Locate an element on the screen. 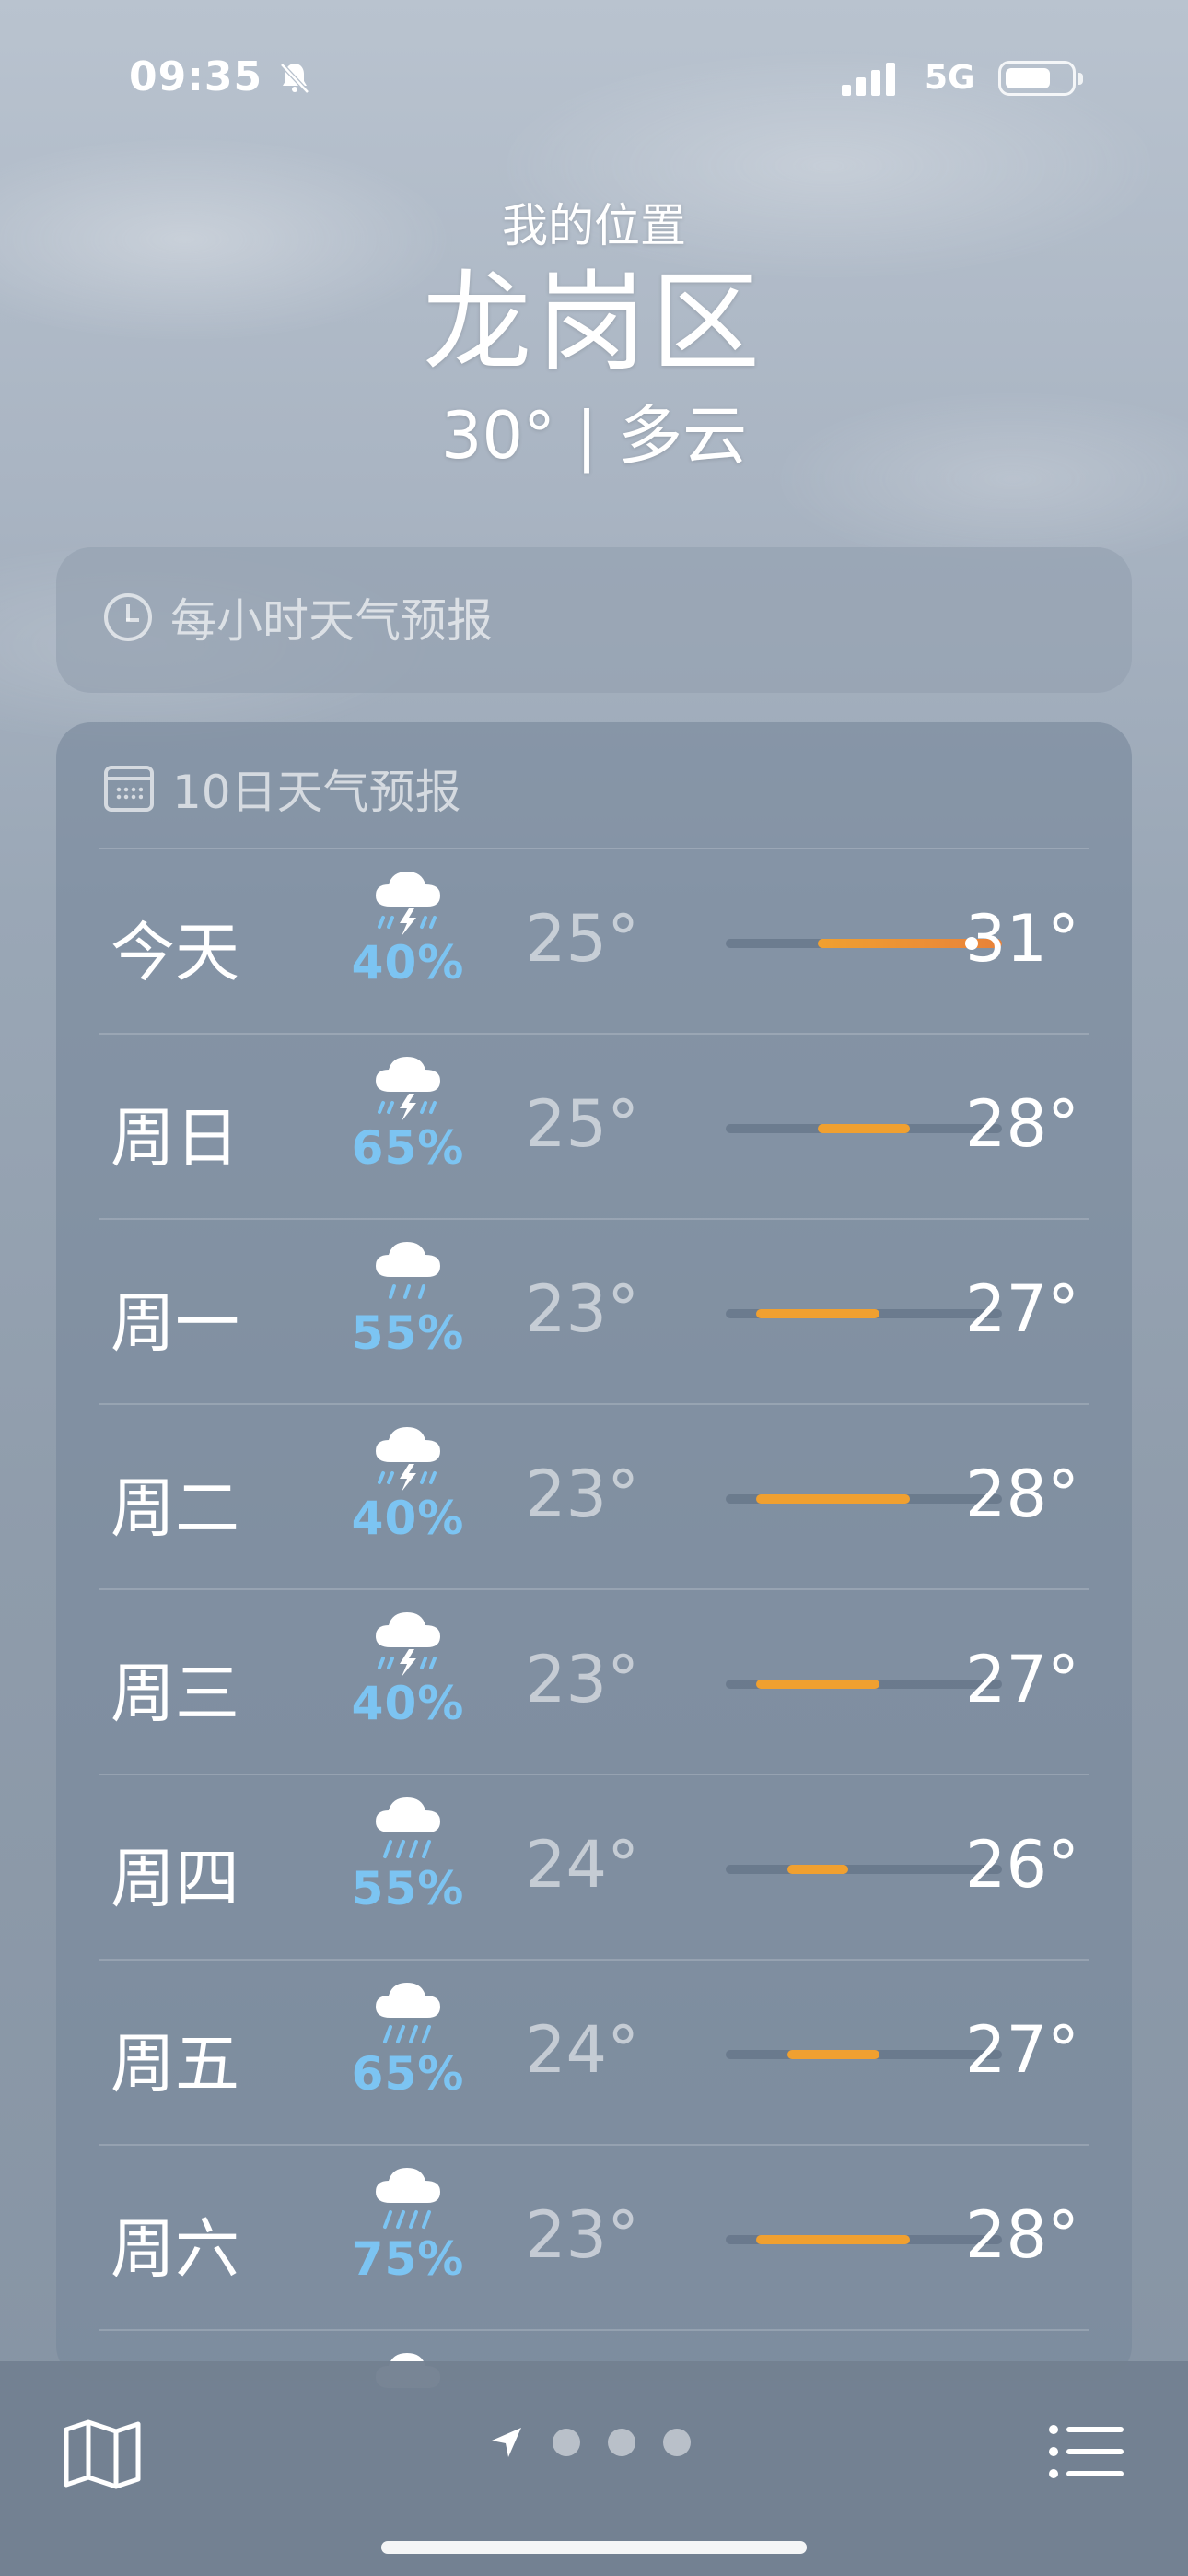  current-conditions: 30° | 多云 is located at coordinates (594, 436).